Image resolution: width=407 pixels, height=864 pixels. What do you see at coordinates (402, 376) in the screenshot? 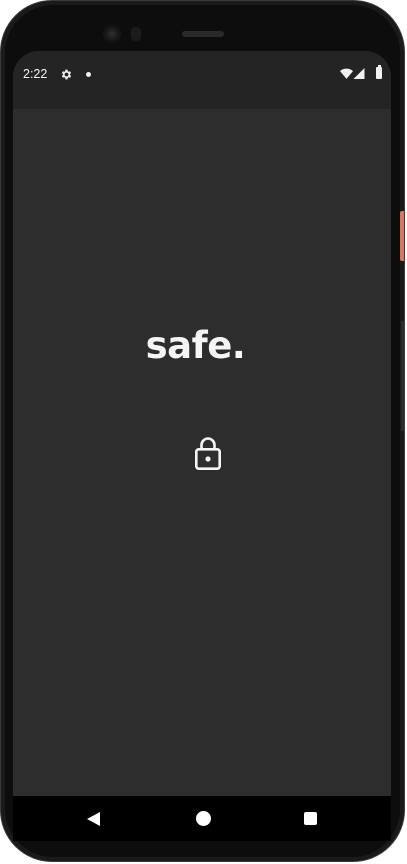
I see `volume-button` at bounding box center [402, 376].